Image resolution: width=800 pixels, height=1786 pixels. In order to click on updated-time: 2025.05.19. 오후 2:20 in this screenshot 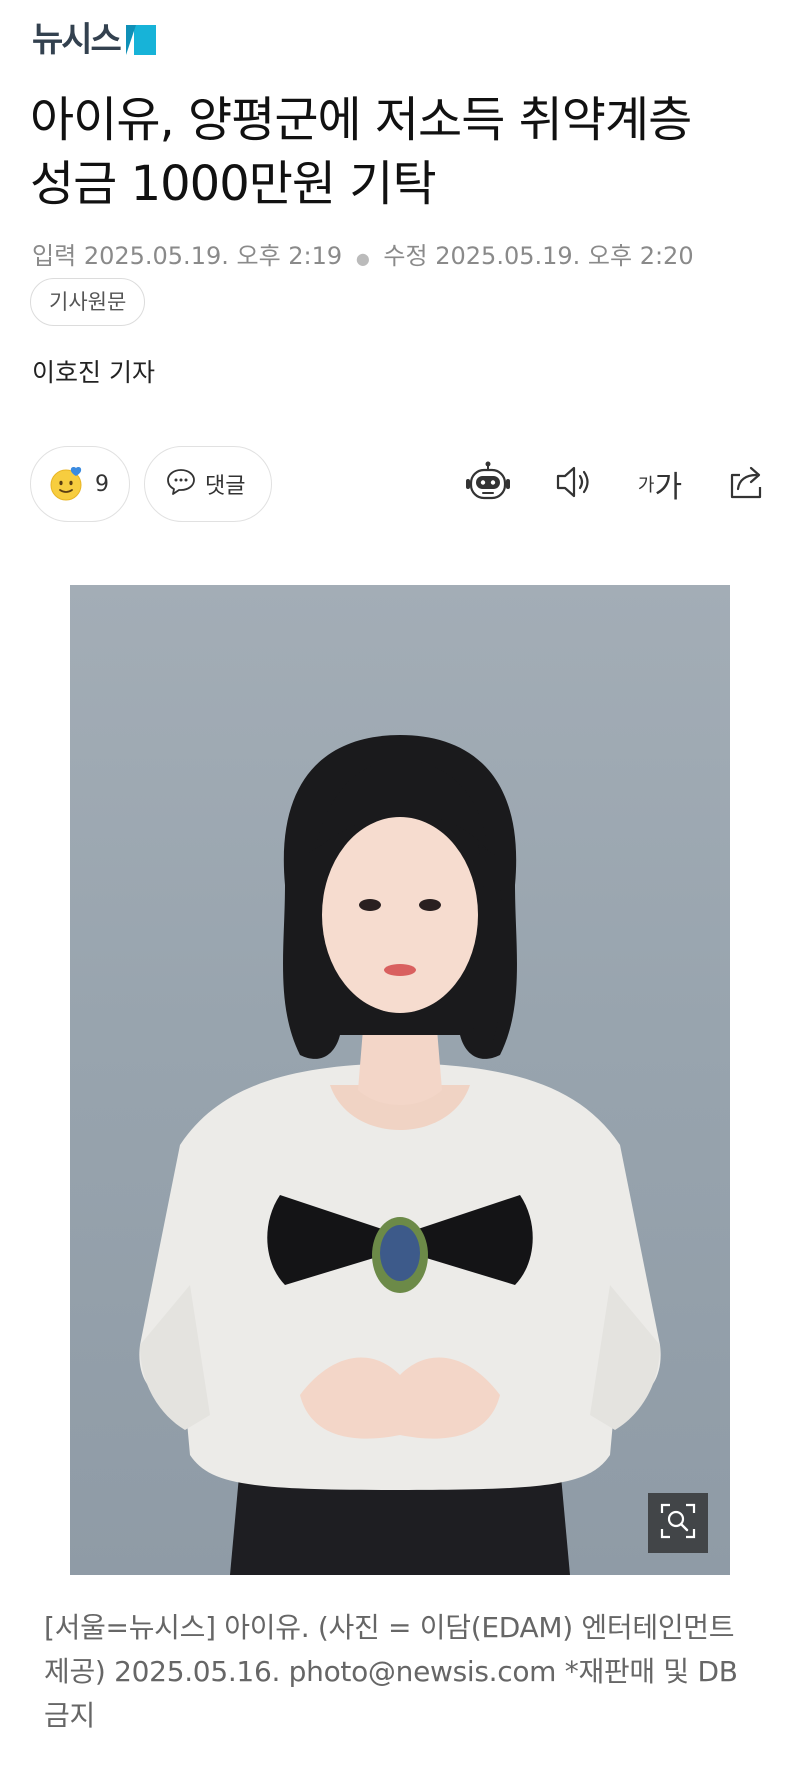, I will do `click(564, 256)`.